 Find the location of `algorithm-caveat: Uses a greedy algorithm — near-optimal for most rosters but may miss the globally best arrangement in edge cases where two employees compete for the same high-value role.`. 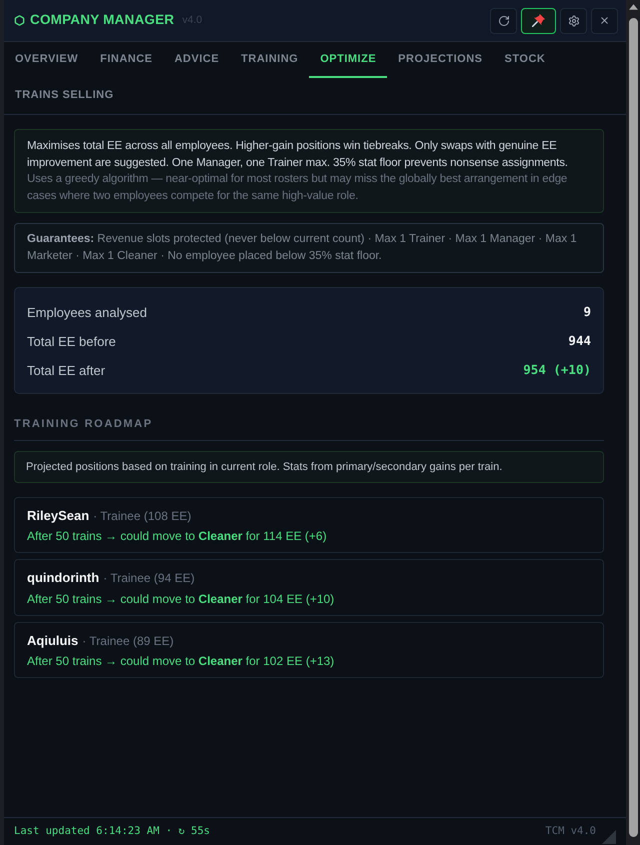

algorithm-caveat: Uses a greedy algorithm — near-optimal for most rosters but may miss the globally best arrangement in edge cases where two employees compete for the same high-value role. is located at coordinates (297, 188).